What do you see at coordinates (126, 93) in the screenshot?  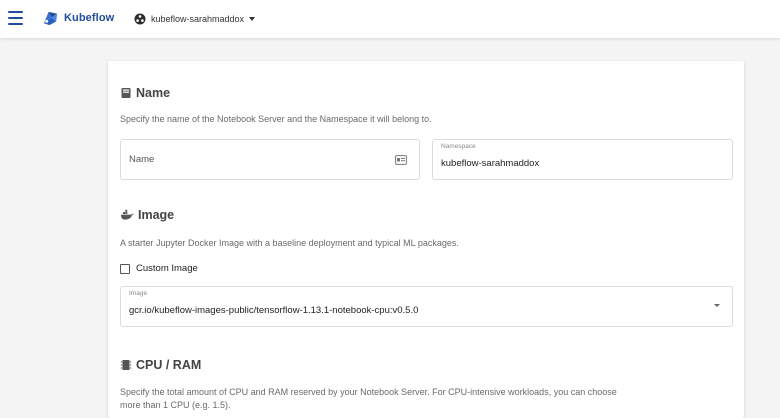 I see `book-icon` at bounding box center [126, 93].